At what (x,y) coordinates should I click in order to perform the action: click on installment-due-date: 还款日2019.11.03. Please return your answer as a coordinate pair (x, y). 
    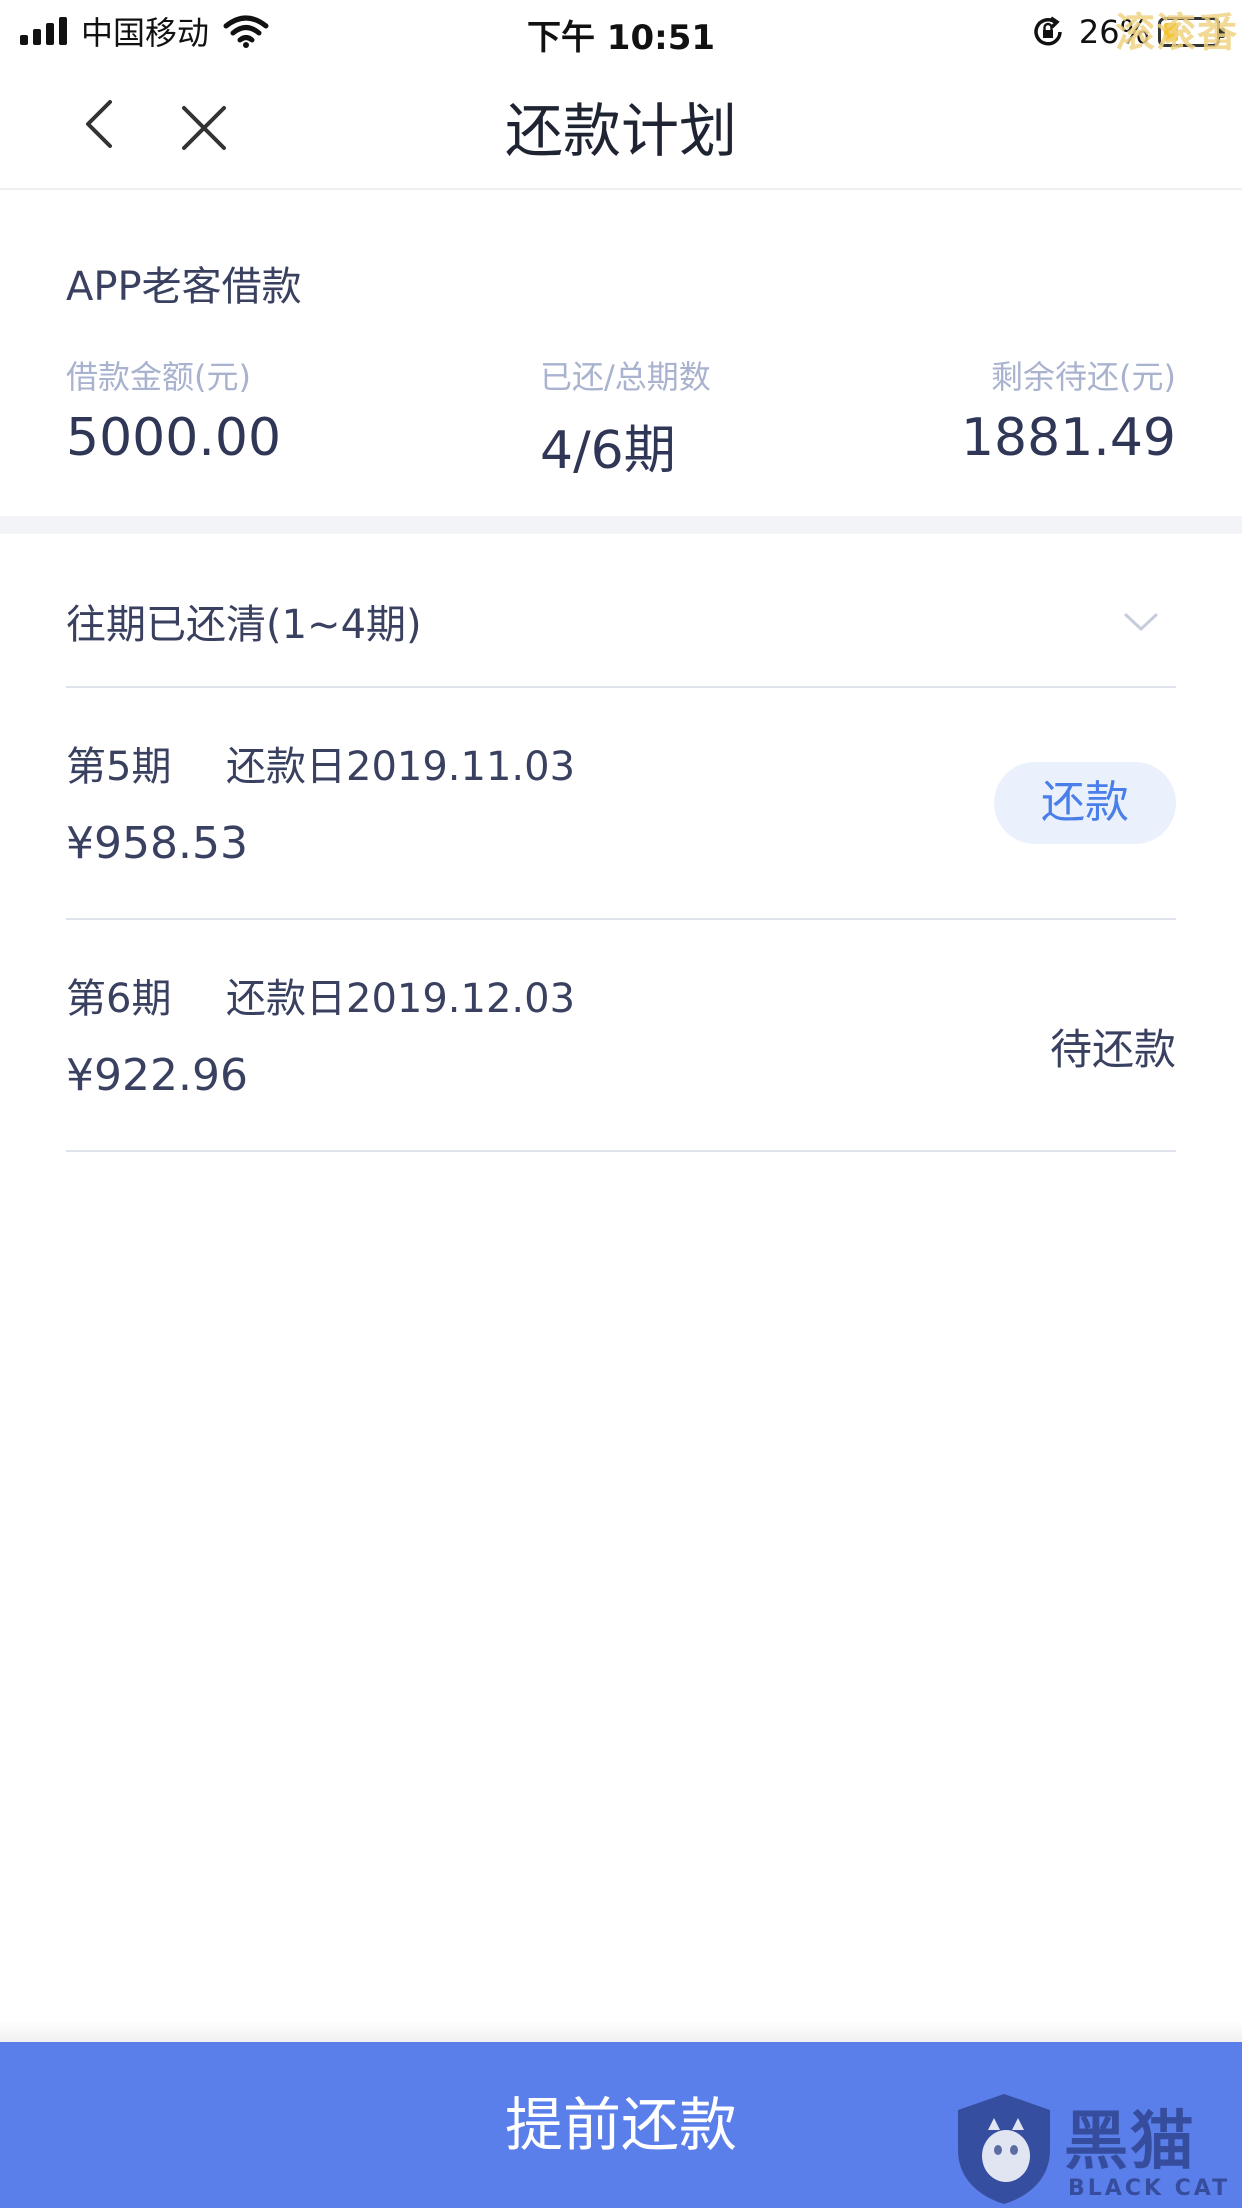
    Looking at the image, I should click on (401, 767).